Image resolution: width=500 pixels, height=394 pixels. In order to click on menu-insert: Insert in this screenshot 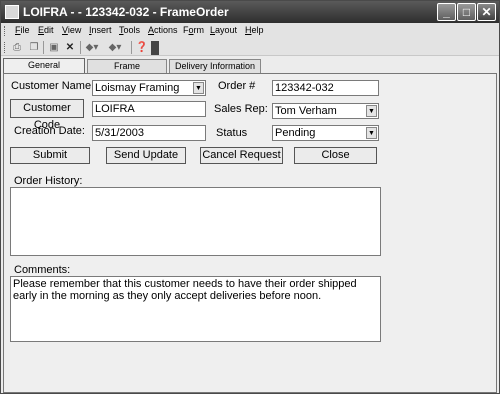, I will do `click(100, 30)`.